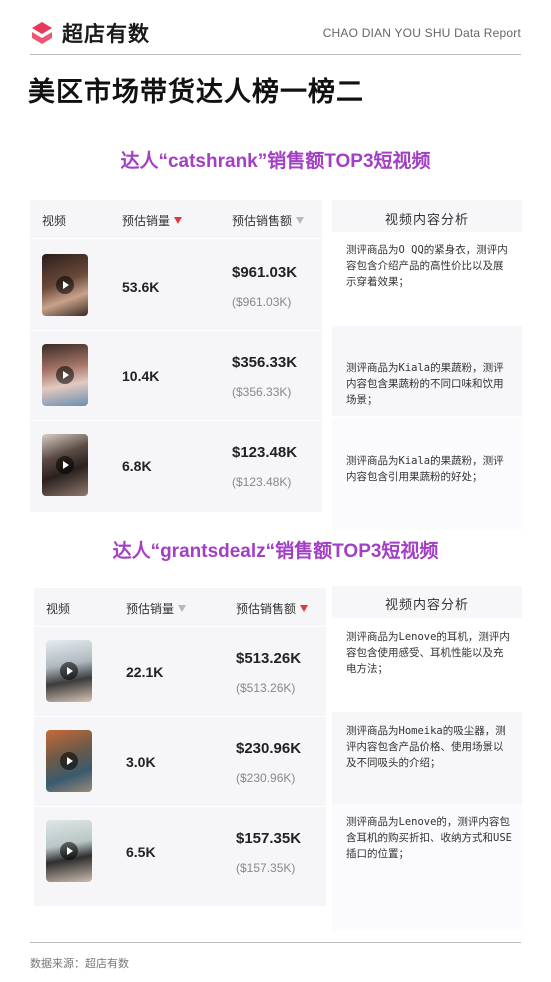 This screenshot has width=551, height=982. What do you see at coordinates (262, 302) in the screenshot?
I see `estimated-sales-sub: ($961.03K)` at bounding box center [262, 302].